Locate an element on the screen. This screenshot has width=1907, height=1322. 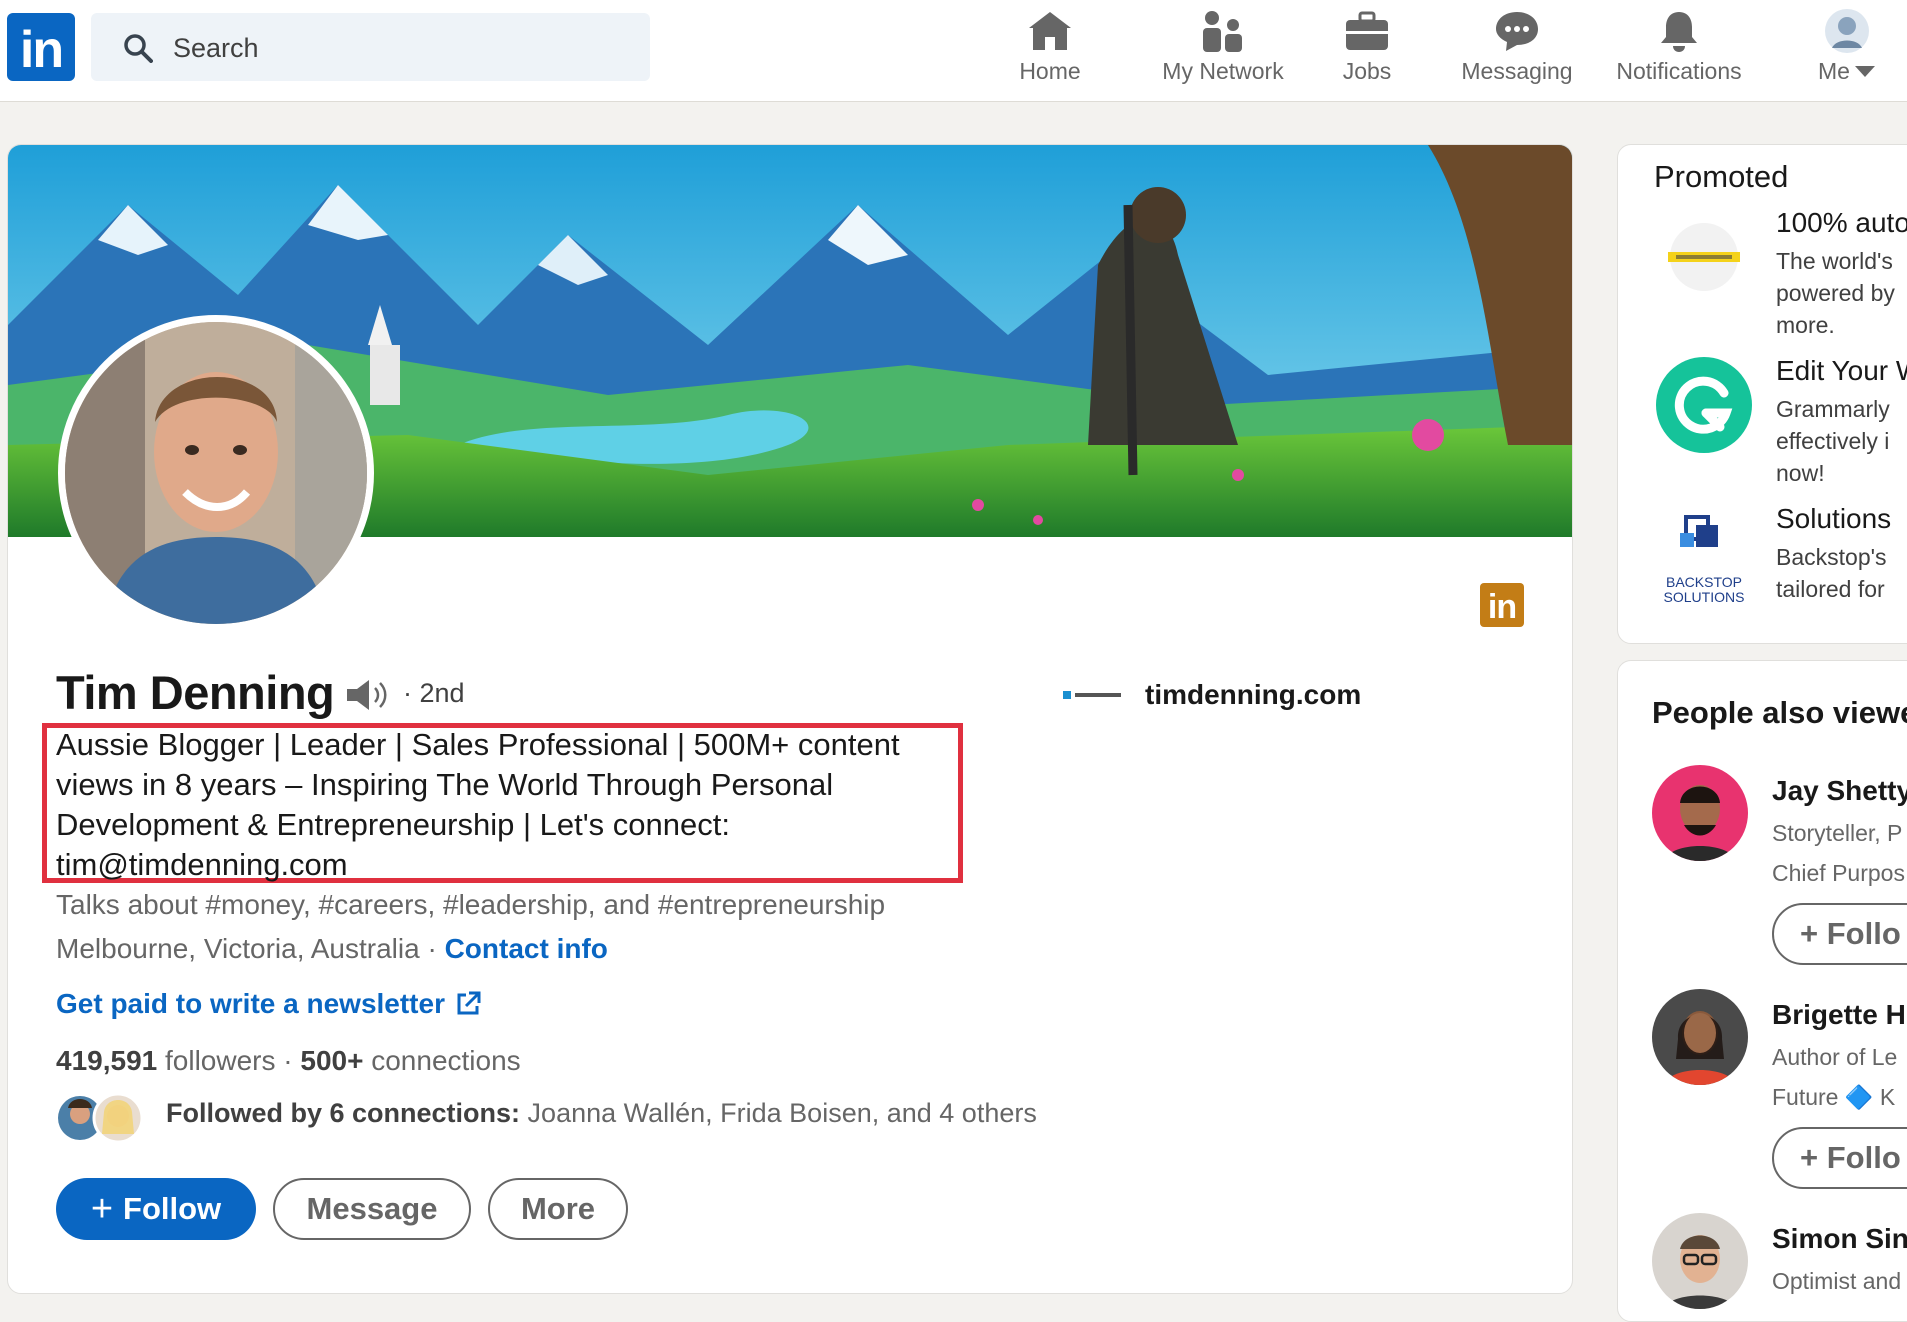
nav-label: Me is located at coordinates (1847, 71).